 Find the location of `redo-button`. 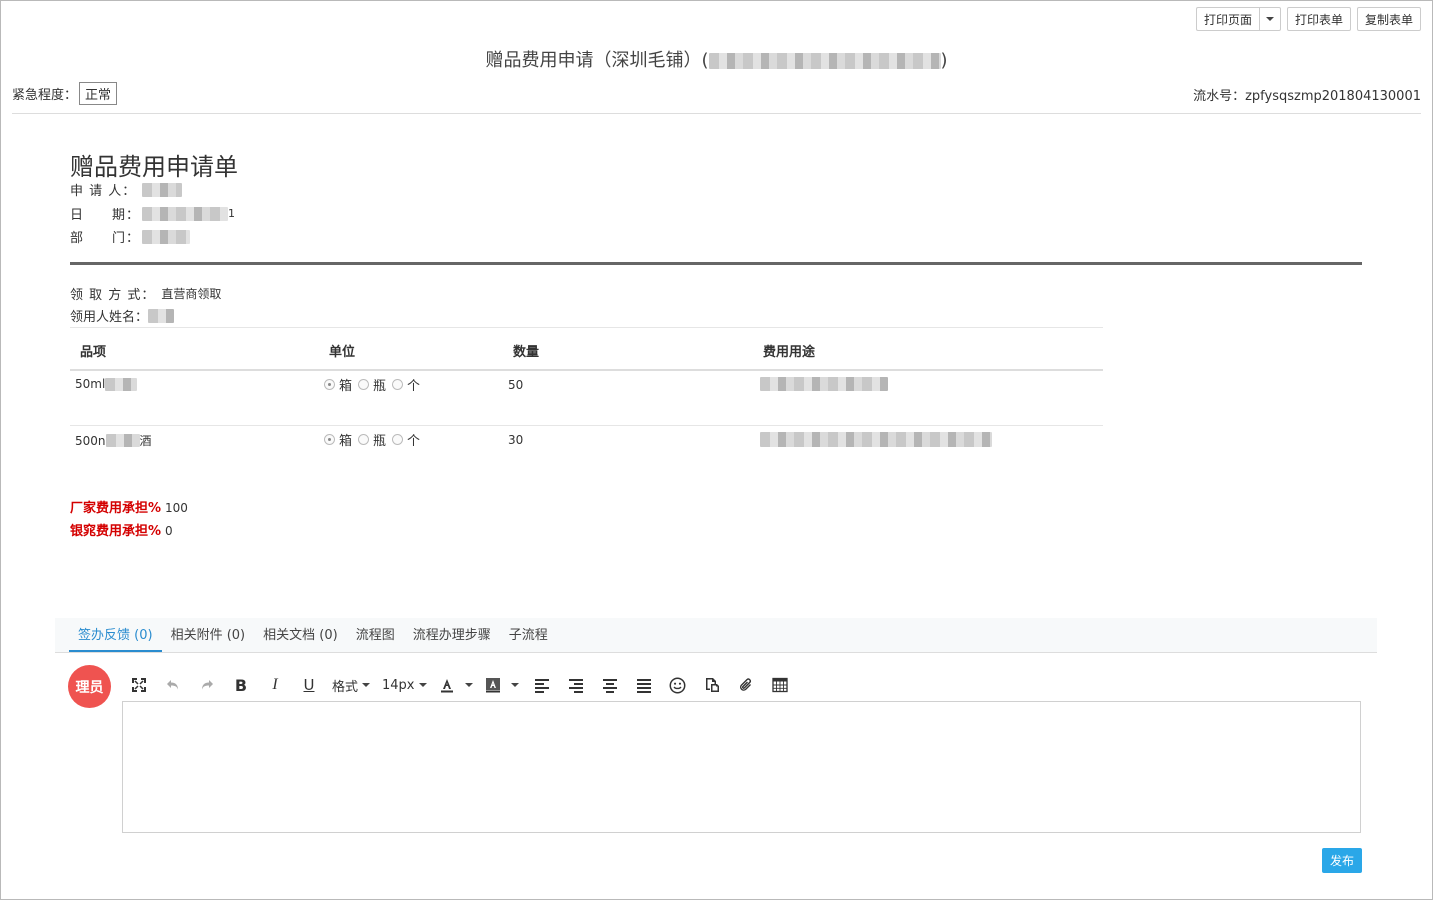

redo-button is located at coordinates (207, 685).